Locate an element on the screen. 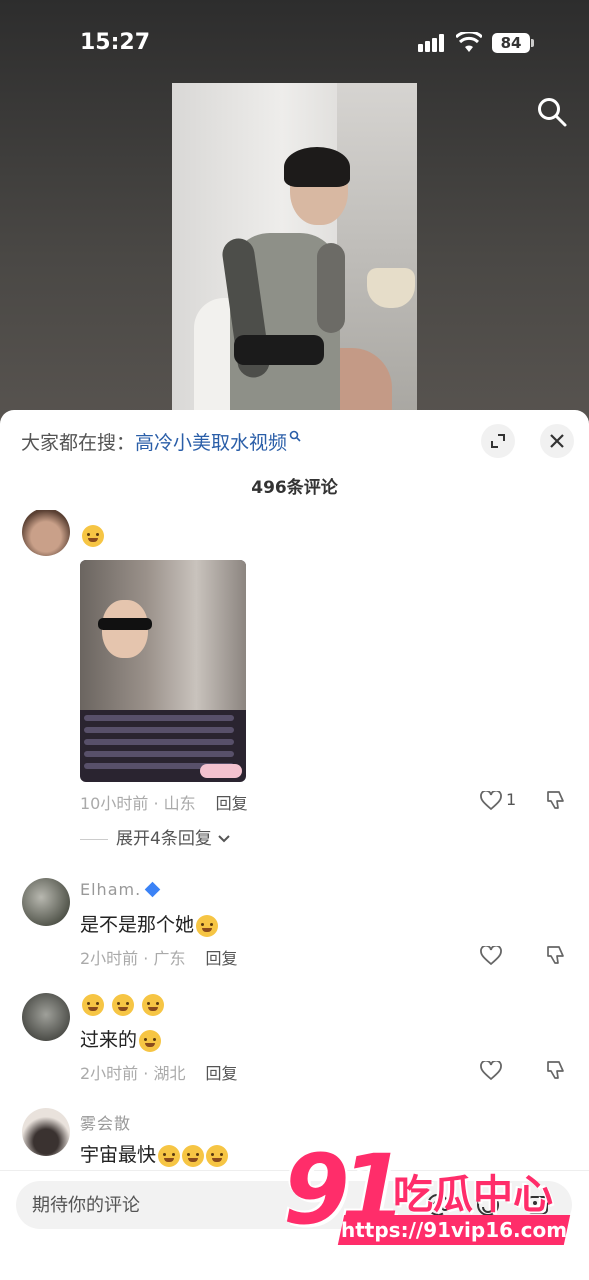 The width and height of the screenshot is (589, 1280). trending-search-keyword: 高冷小美取水视频 is located at coordinates (211, 443).